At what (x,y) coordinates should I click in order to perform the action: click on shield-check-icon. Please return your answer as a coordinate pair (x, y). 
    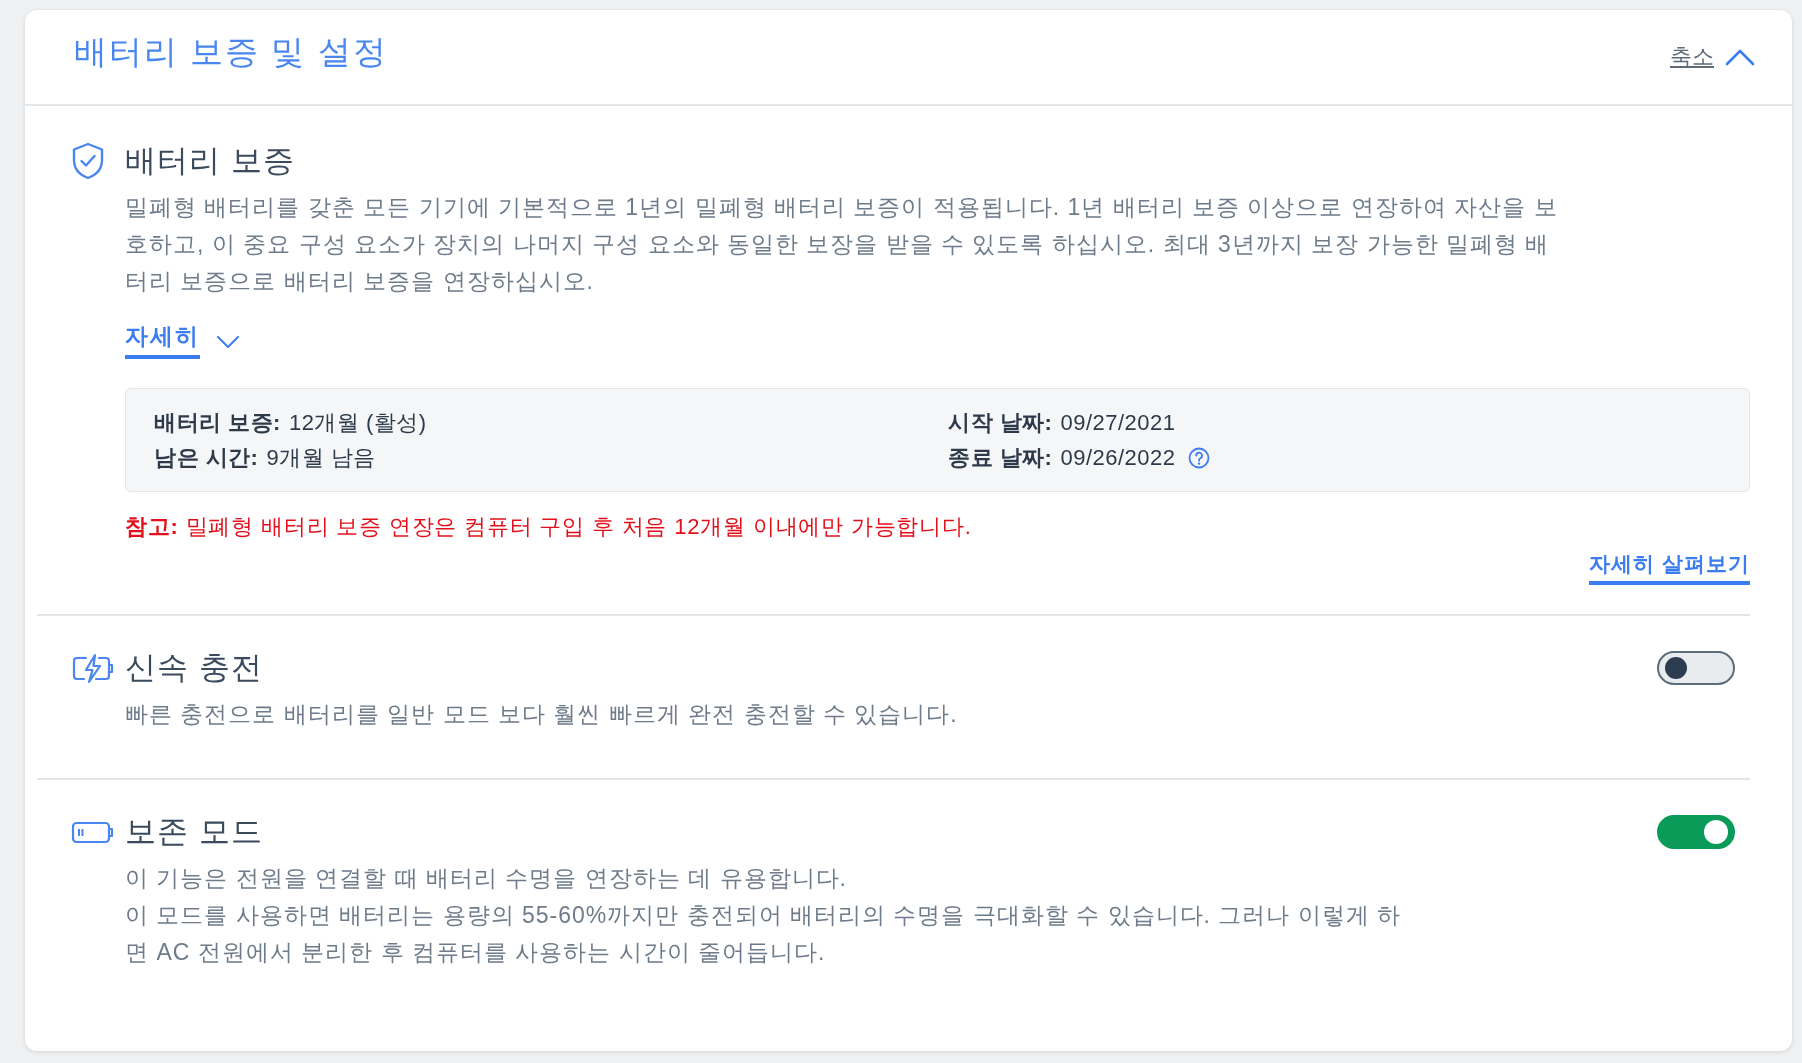
    Looking at the image, I should click on (88, 161).